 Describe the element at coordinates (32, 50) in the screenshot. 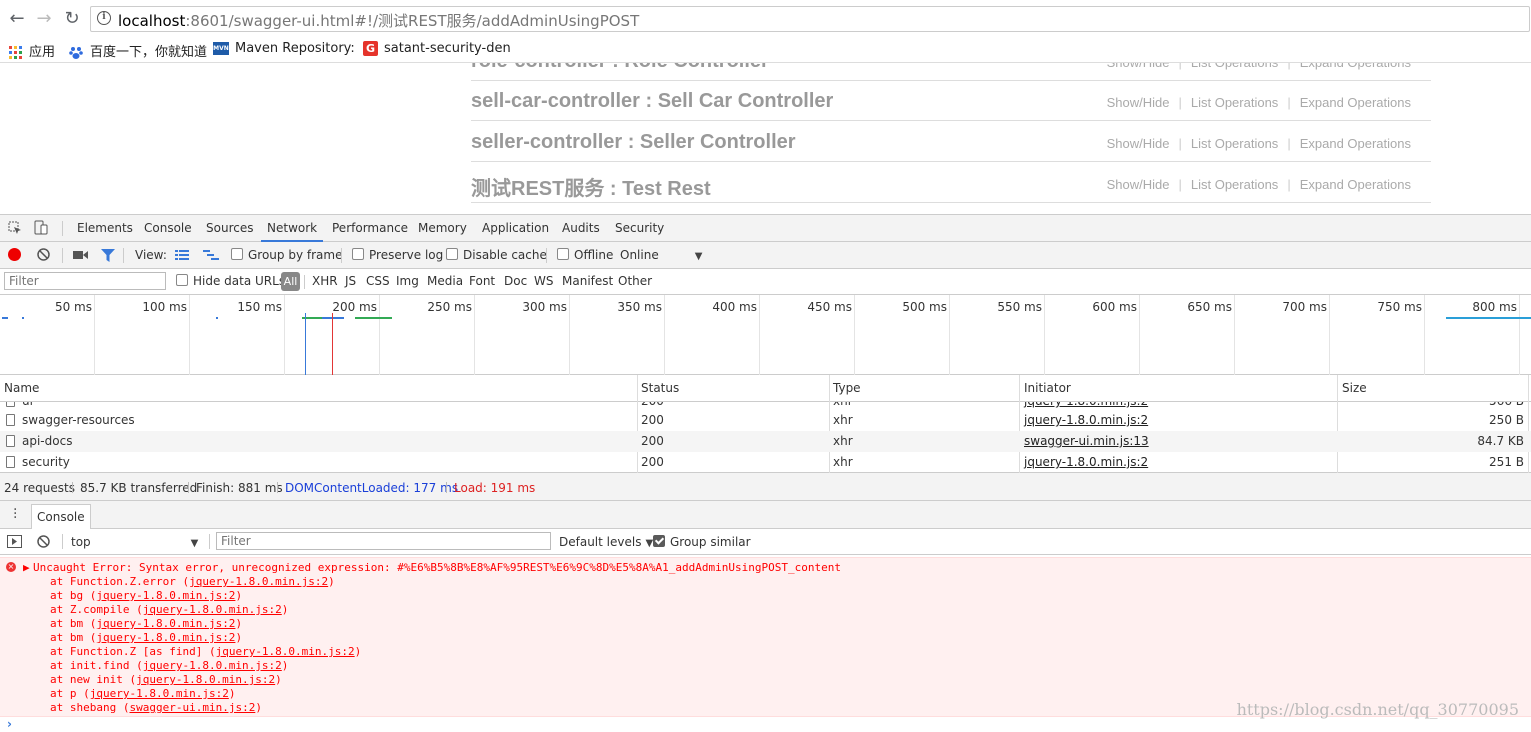

I see `bookmark-apps: 应用` at that location.